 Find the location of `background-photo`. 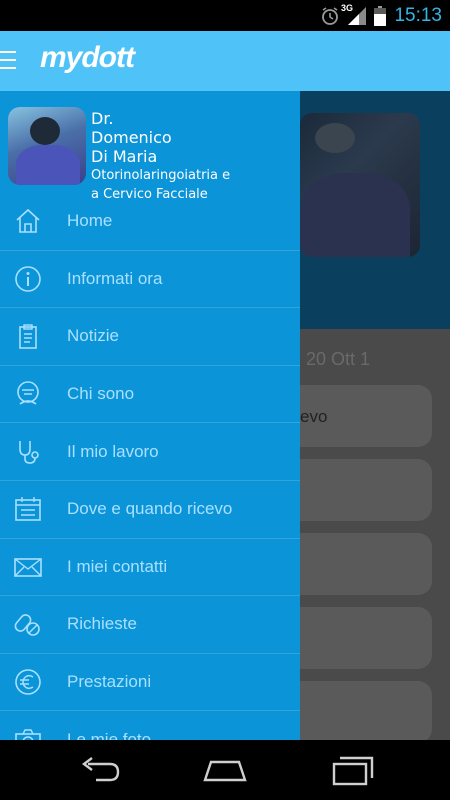

background-photo is located at coordinates (360, 185).